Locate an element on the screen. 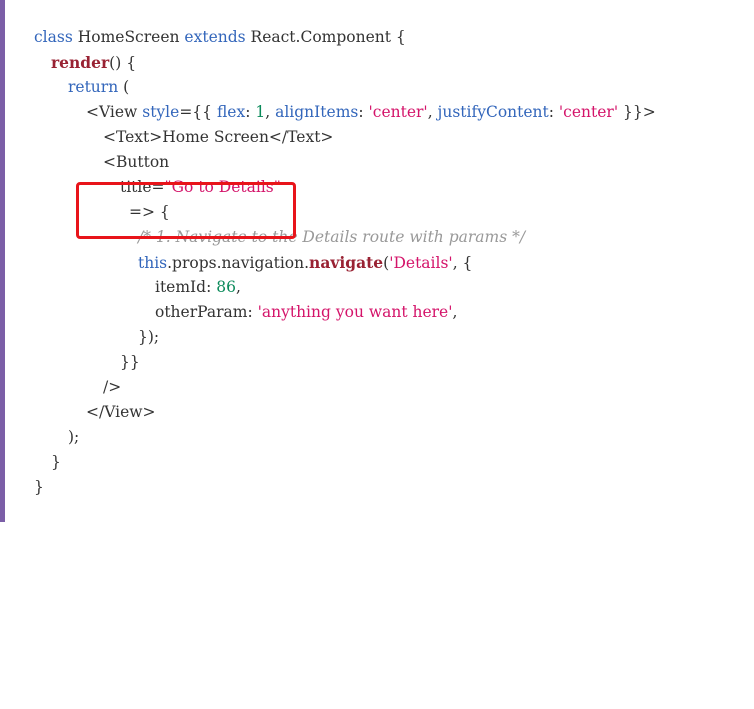 Image resolution: width=754 pixels, height=709 pixels. code-text: }); is located at coordinates (149, 337).